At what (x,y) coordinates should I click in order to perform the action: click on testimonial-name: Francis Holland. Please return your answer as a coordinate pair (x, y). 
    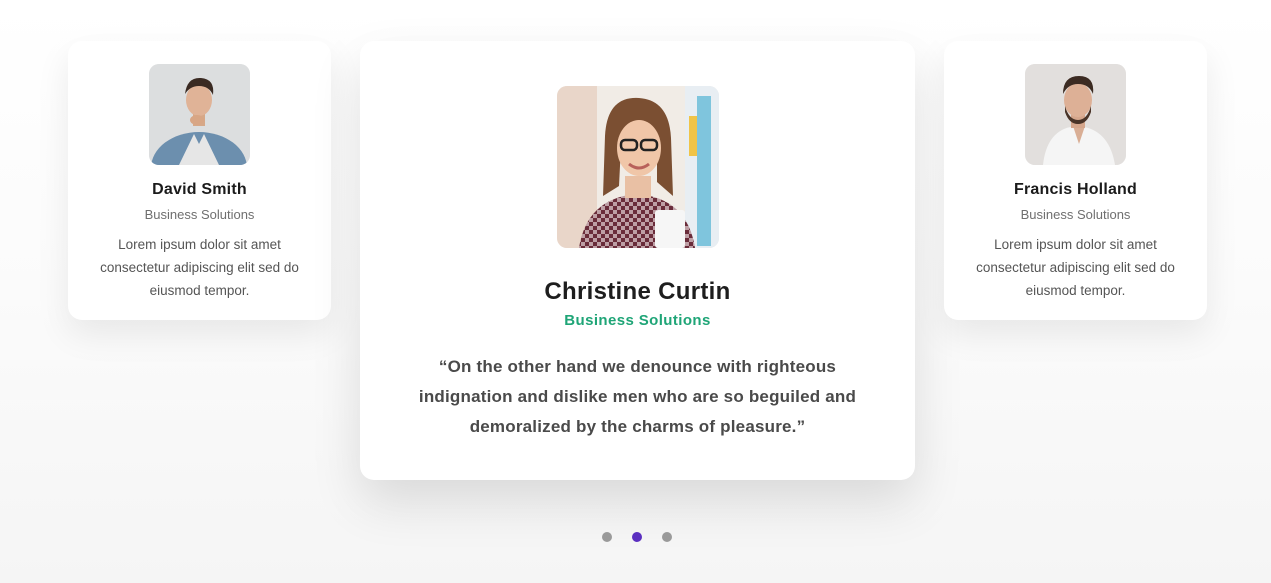
    Looking at the image, I should click on (1075, 189).